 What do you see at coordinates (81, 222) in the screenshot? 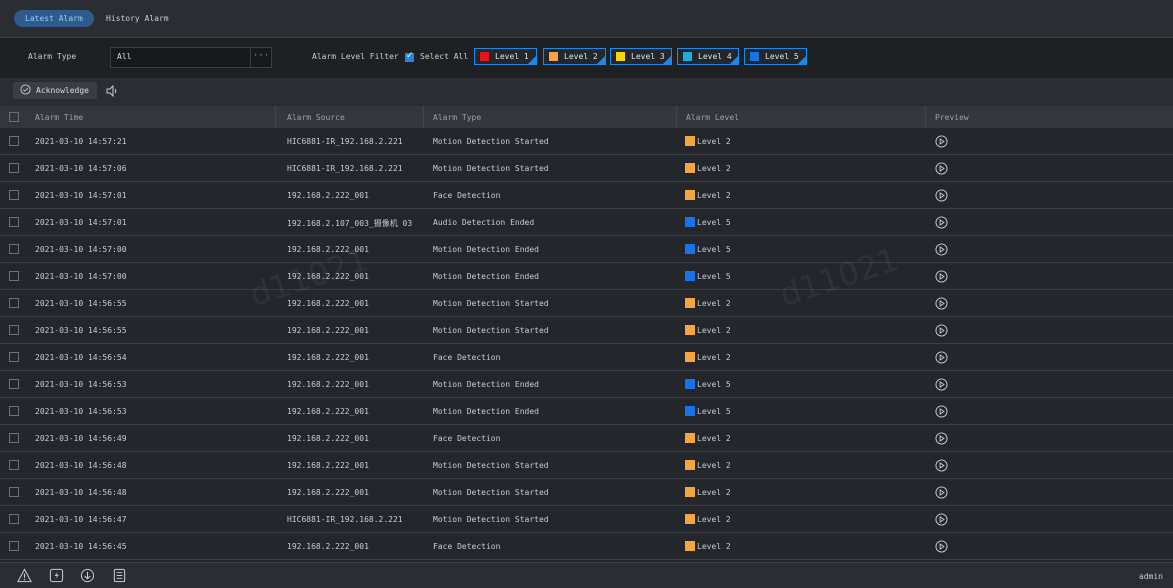
I see `alarm-time-cell: 2021-03-10 14:57:01` at bounding box center [81, 222].